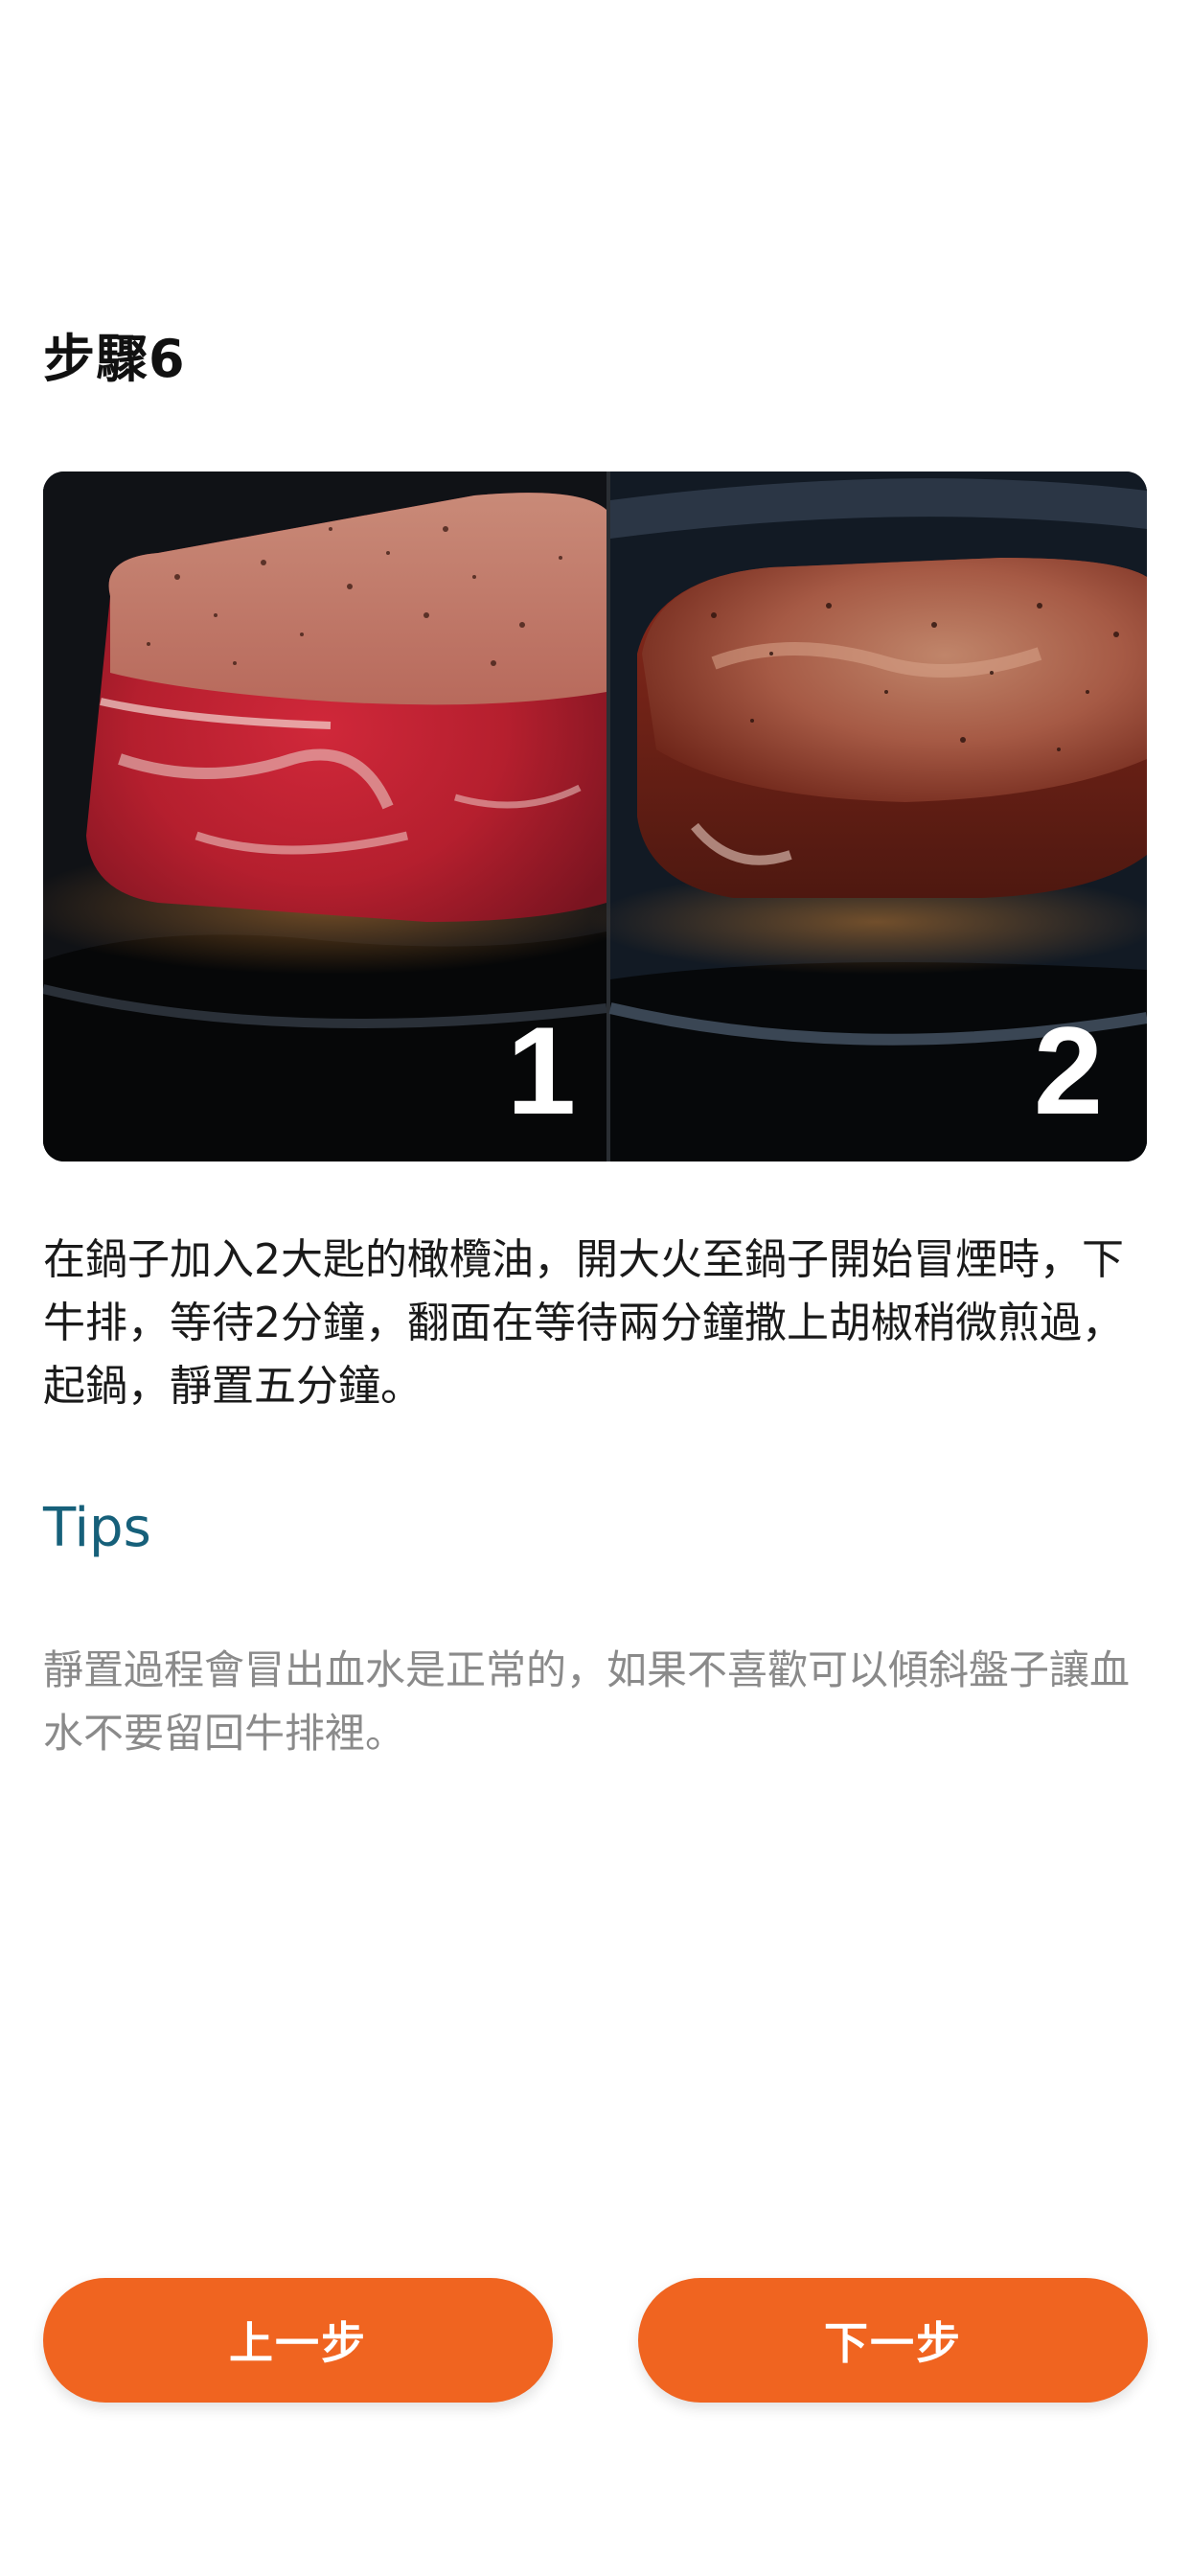 The image size is (1190, 2576). What do you see at coordinates (868, 817) in the screenshot?
I see `seared-steak-panel: 2` at bounding box center [868, 817].